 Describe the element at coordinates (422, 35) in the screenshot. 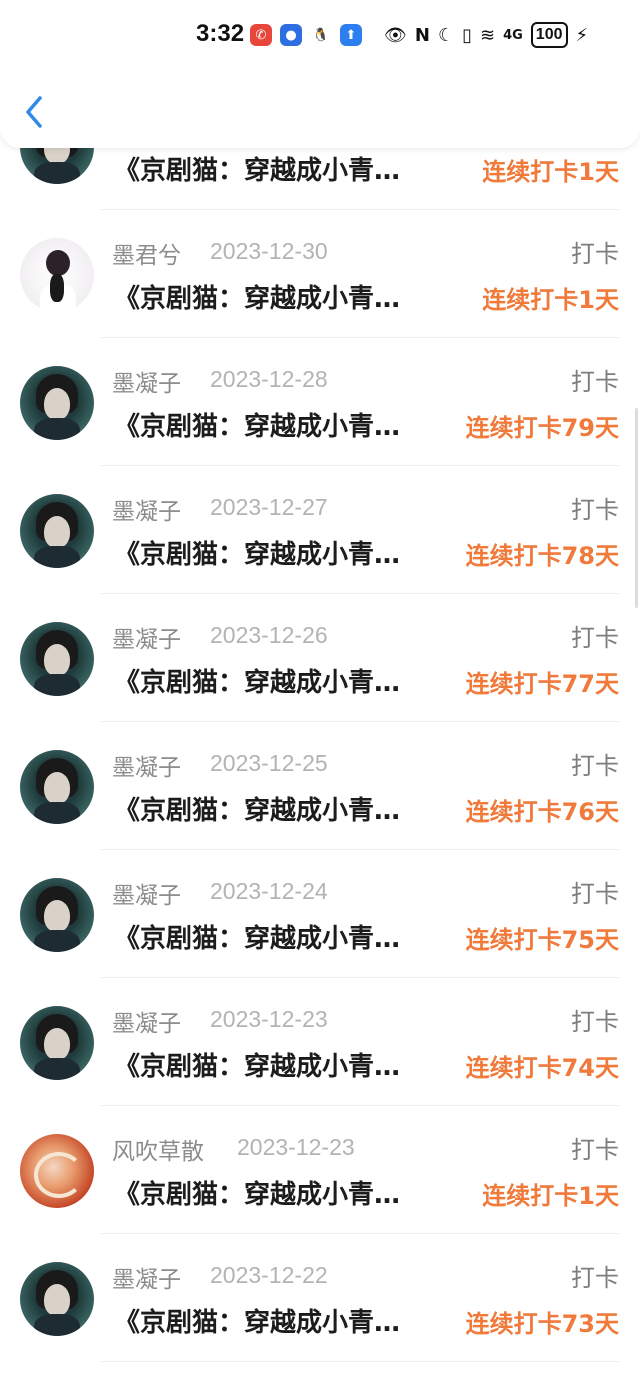

I see `nfc-icon: N` at that location.